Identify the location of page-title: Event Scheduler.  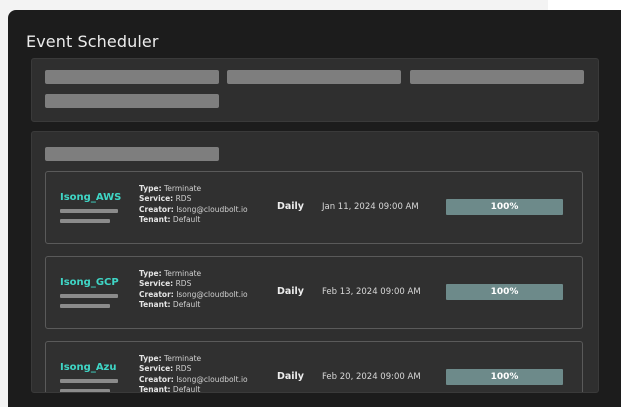
(92, 41).